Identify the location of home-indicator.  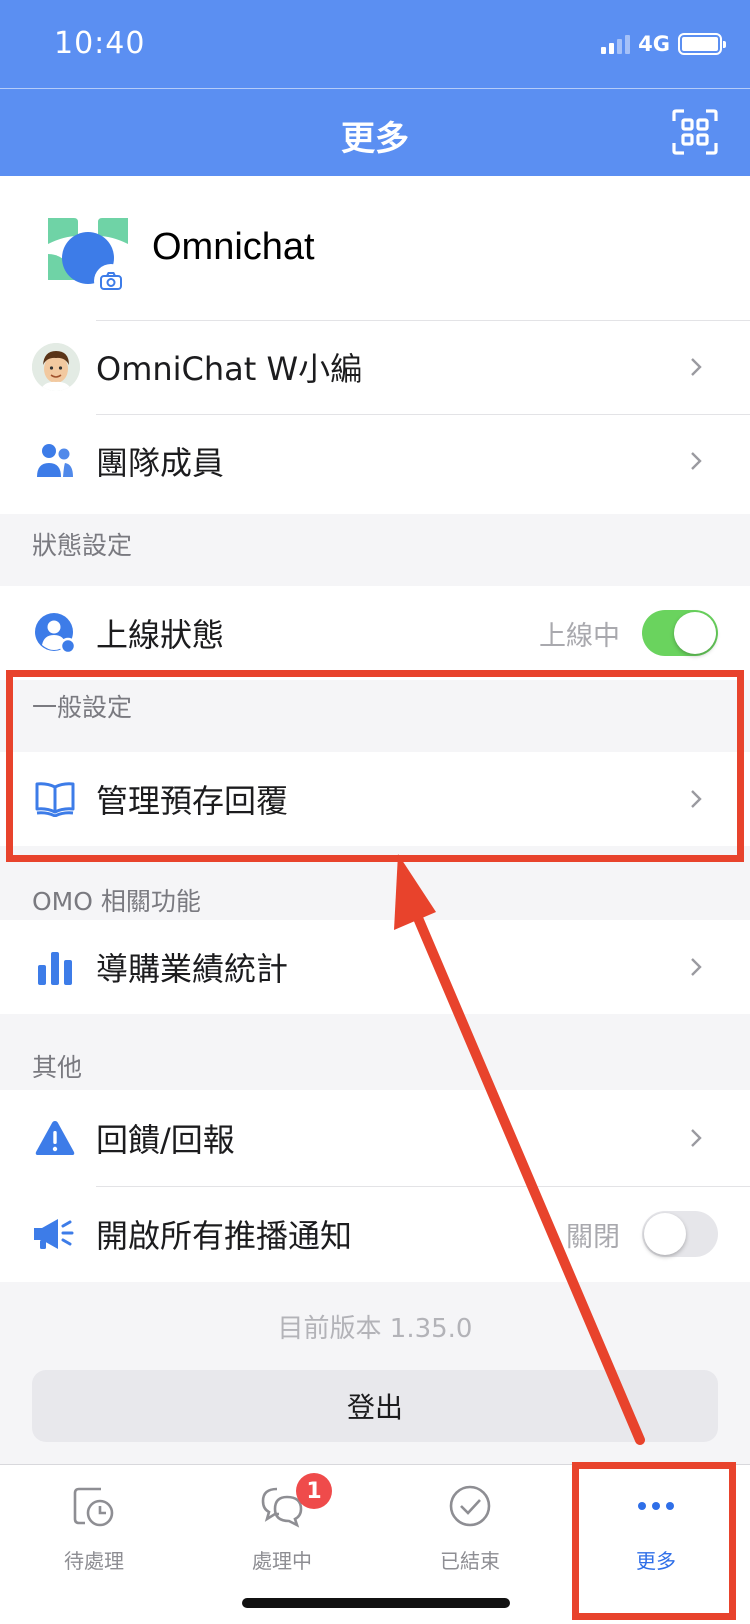
(376, 1603).